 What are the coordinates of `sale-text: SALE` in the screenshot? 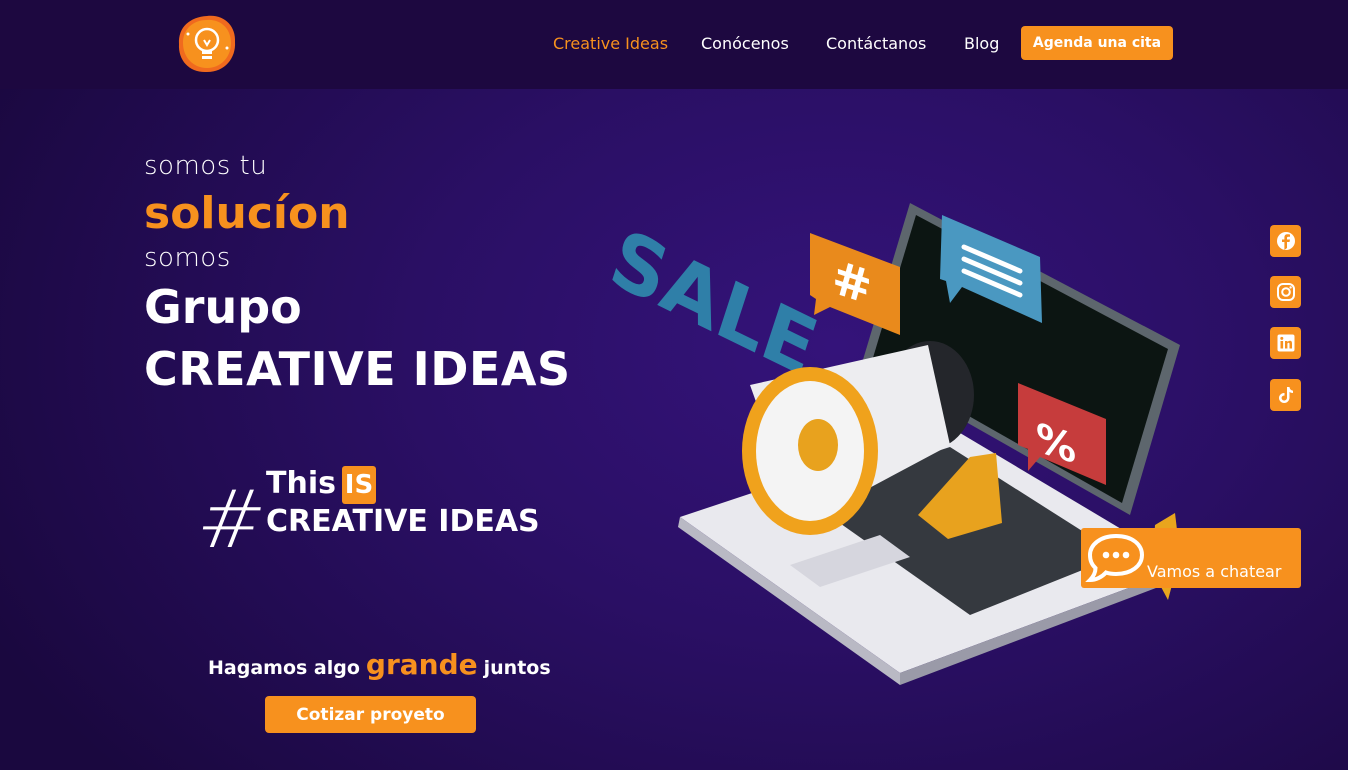 It's located at (713, 303).